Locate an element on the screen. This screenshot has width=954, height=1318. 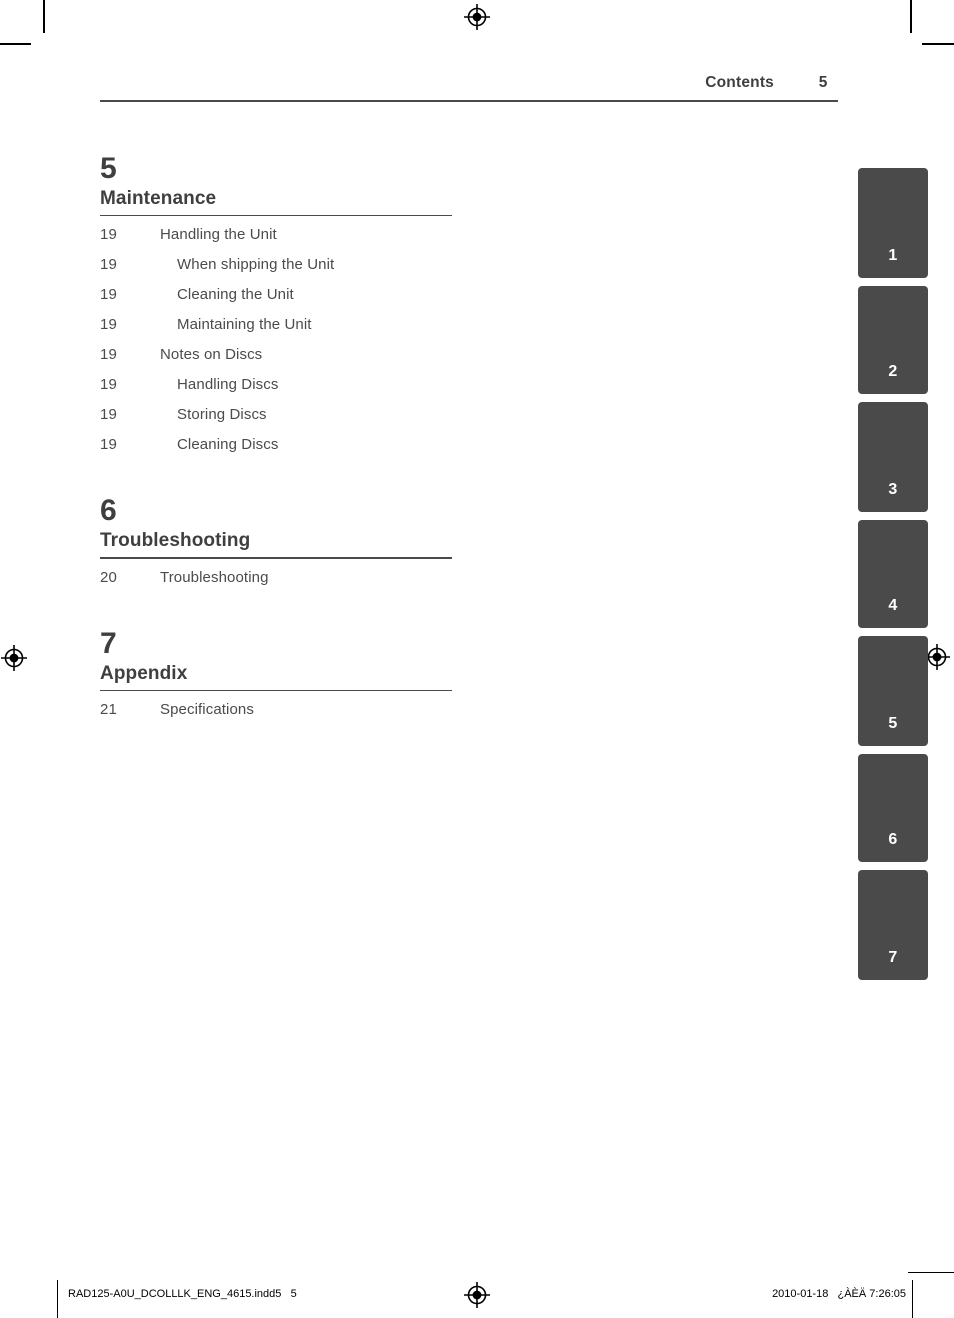
chapter-tab-label: 1 is located at coordinates (893, 255).